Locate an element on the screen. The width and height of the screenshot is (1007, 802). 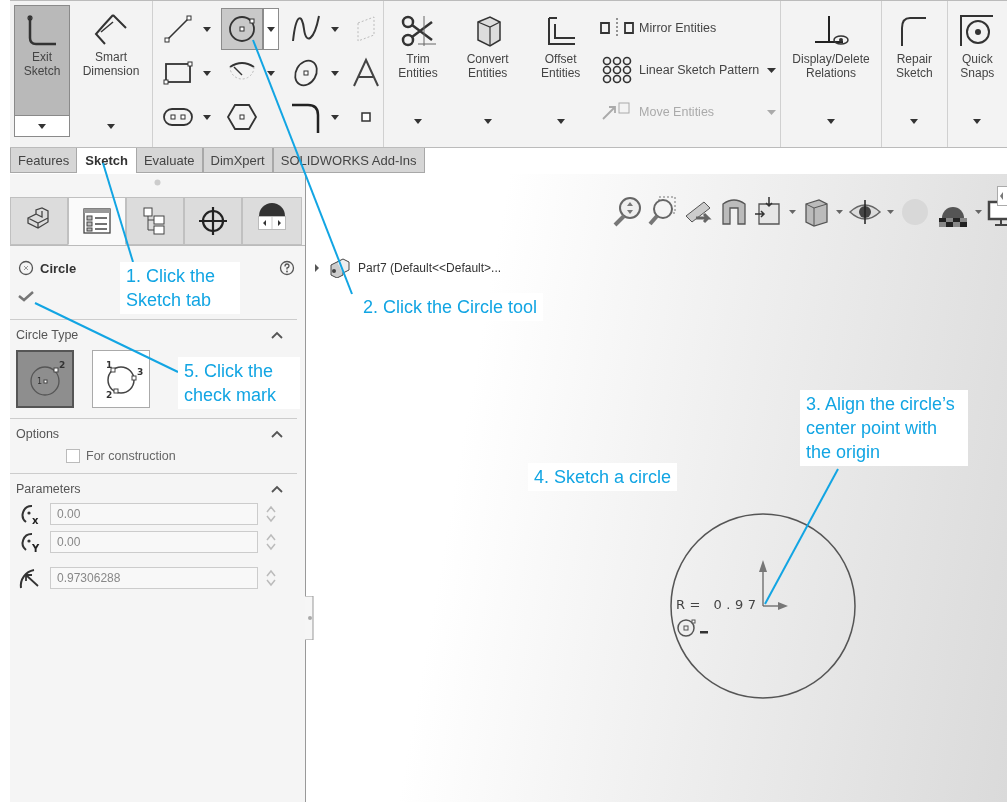
callout-text: 1. Click the Sketch tab is located at coordinates (180, 288).